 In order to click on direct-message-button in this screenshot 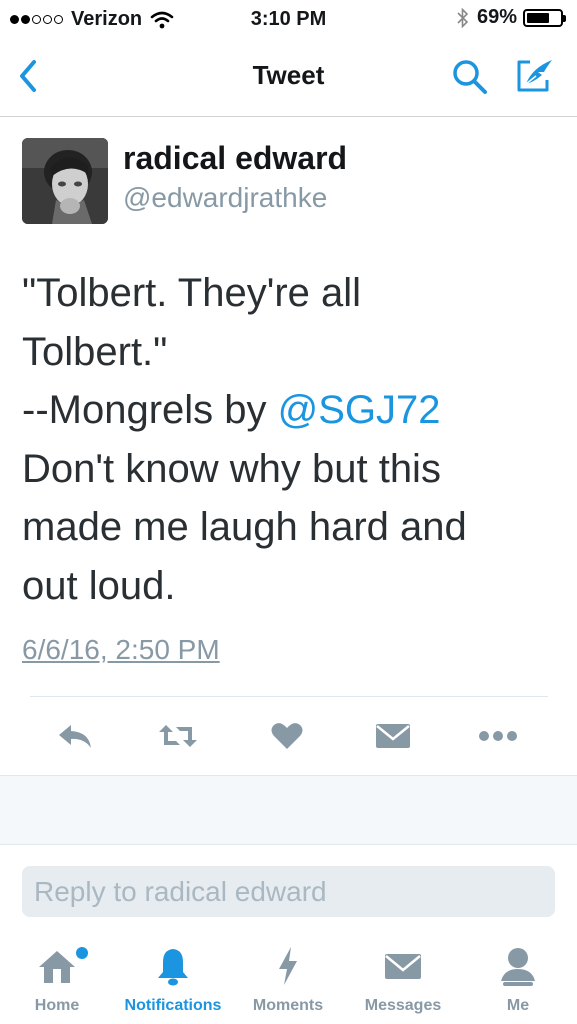, I will do `click(393, 736)`.